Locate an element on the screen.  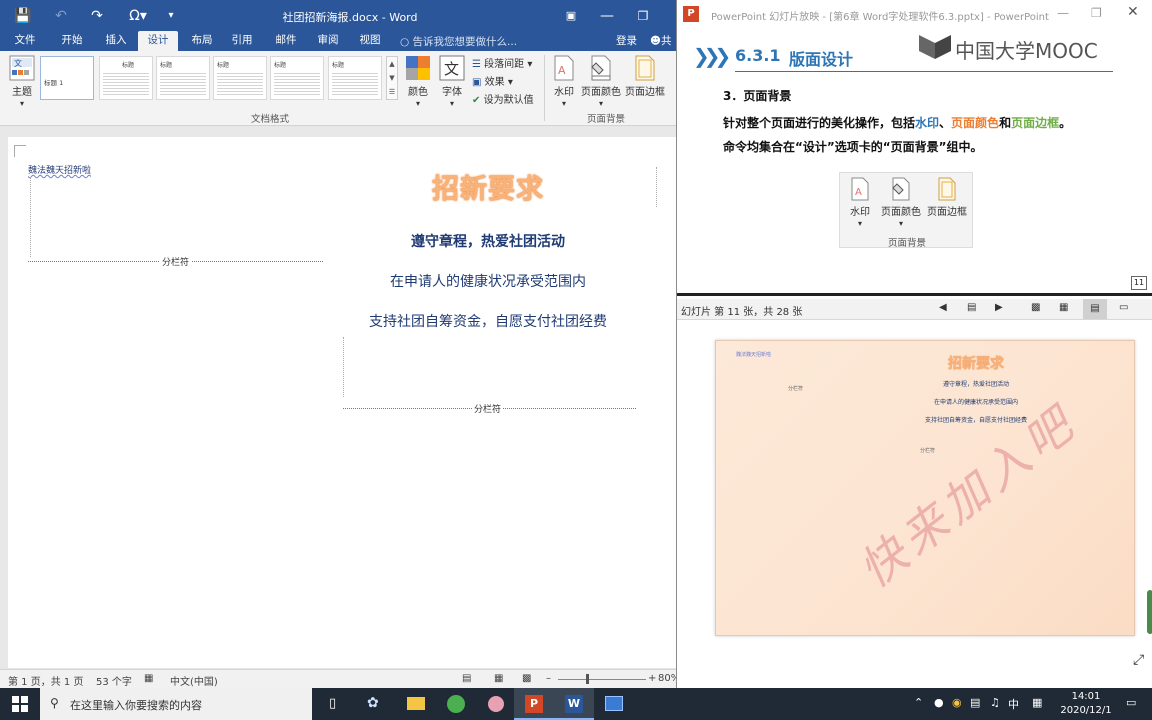
undo-icon: ↶ is located at coordinates (61, 16).